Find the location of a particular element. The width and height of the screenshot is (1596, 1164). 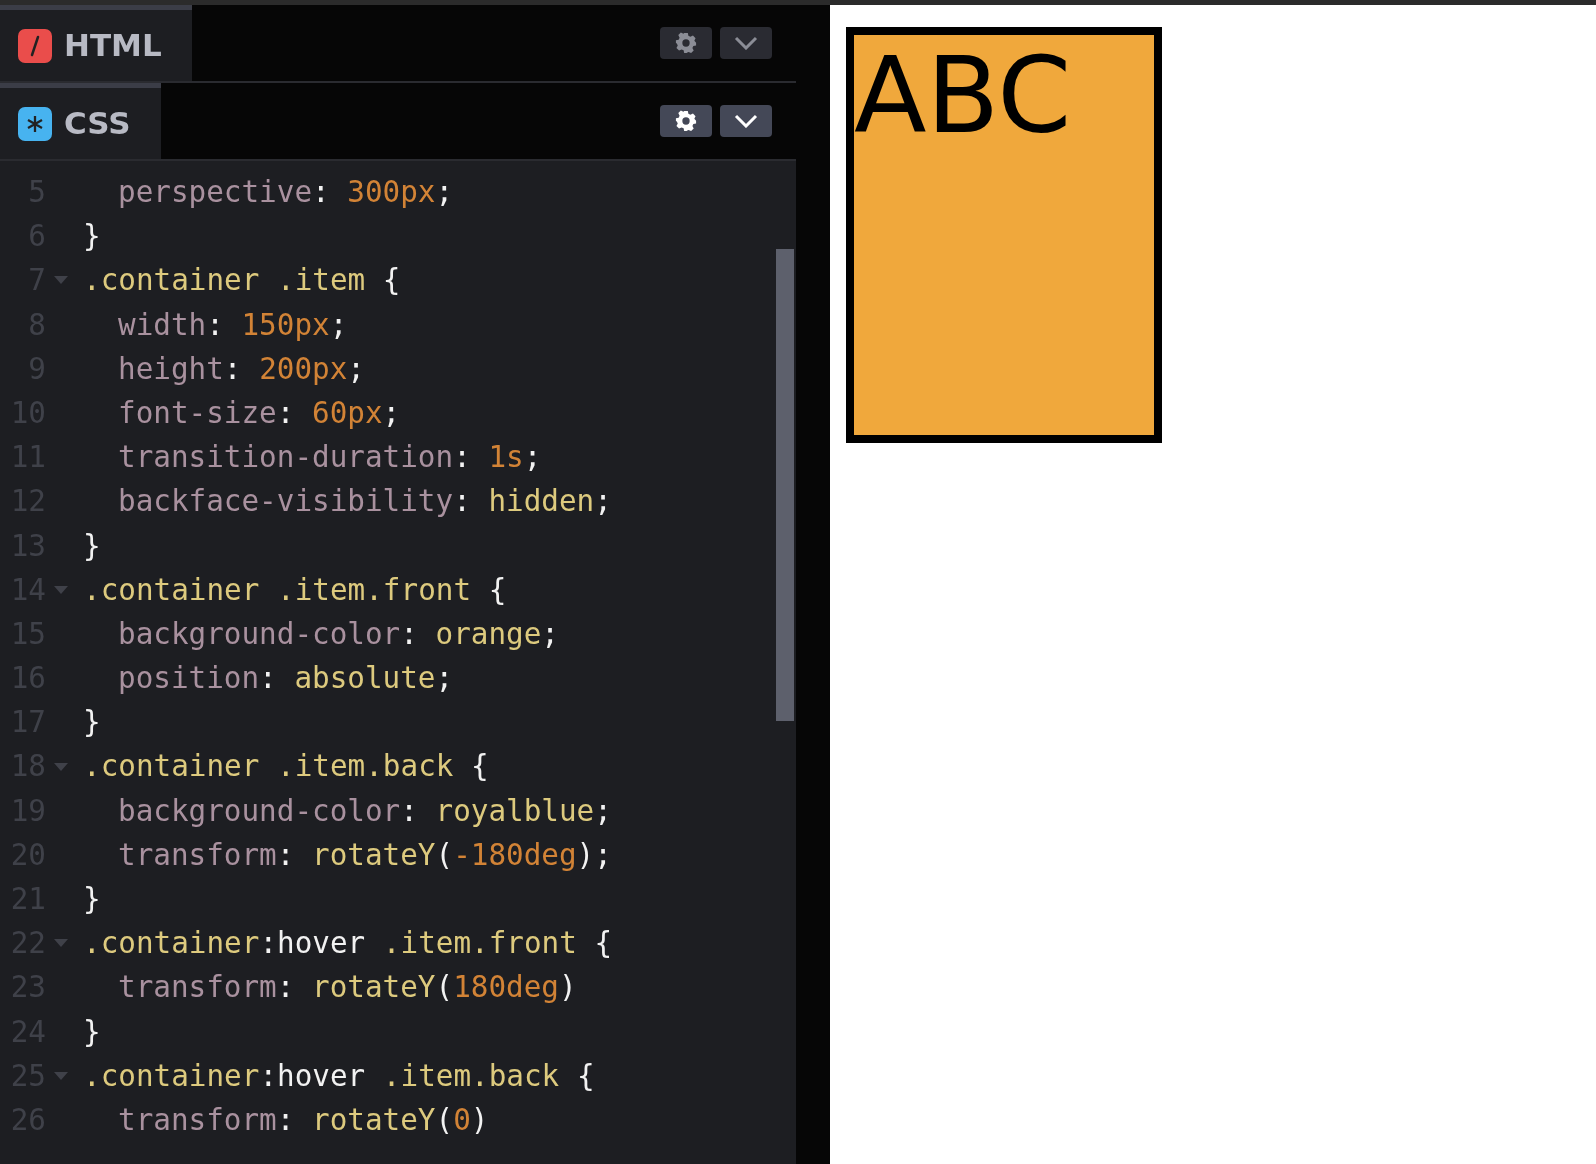

scrollbar-thumb is located at coordinates (785, 485).